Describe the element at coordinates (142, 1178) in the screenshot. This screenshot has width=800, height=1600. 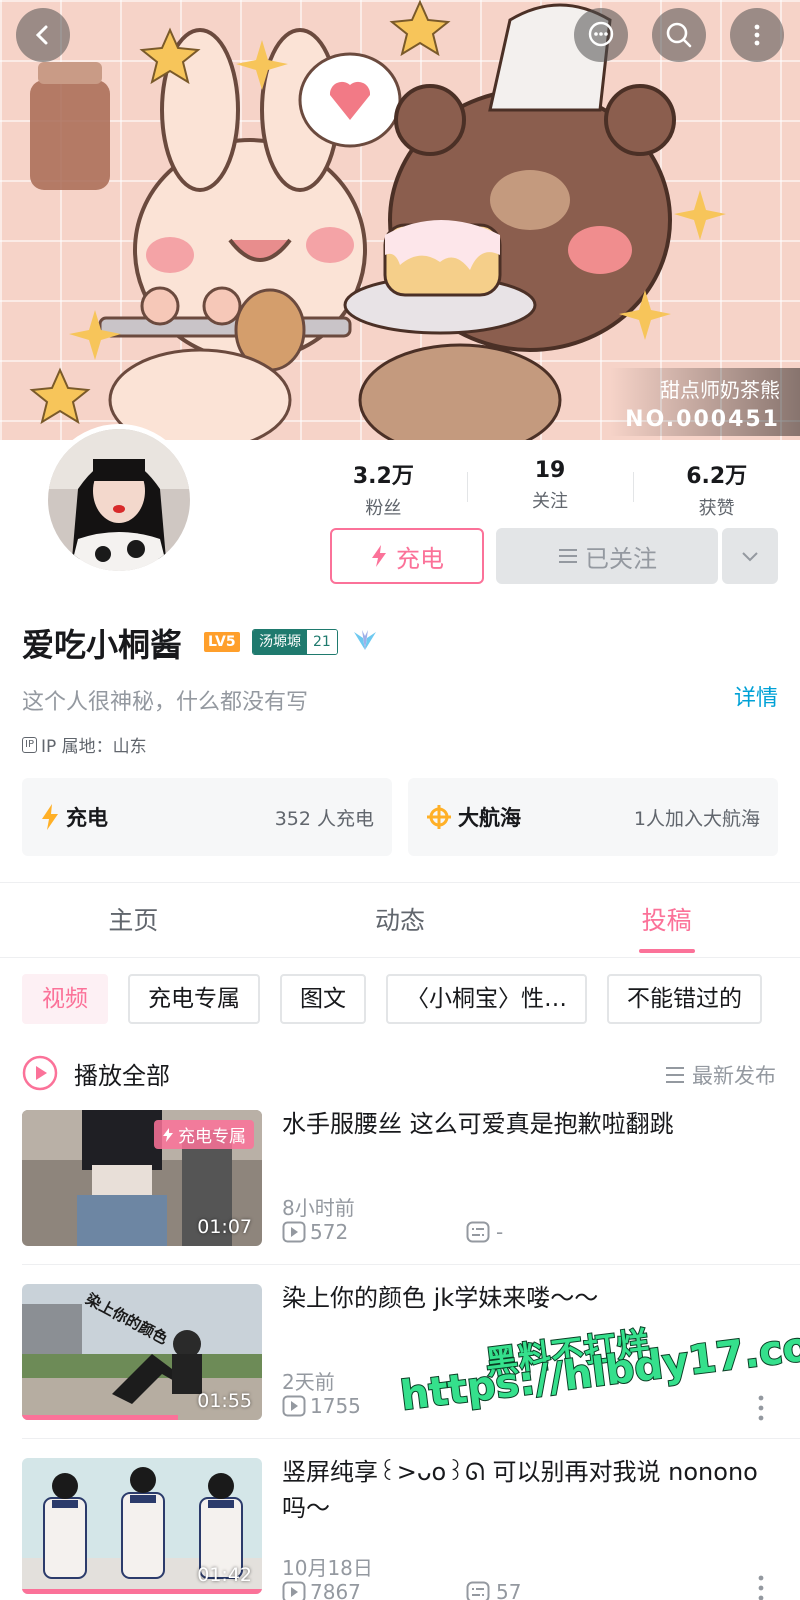
I see `video-thumbnail: 充电专属 01:07` at that location.